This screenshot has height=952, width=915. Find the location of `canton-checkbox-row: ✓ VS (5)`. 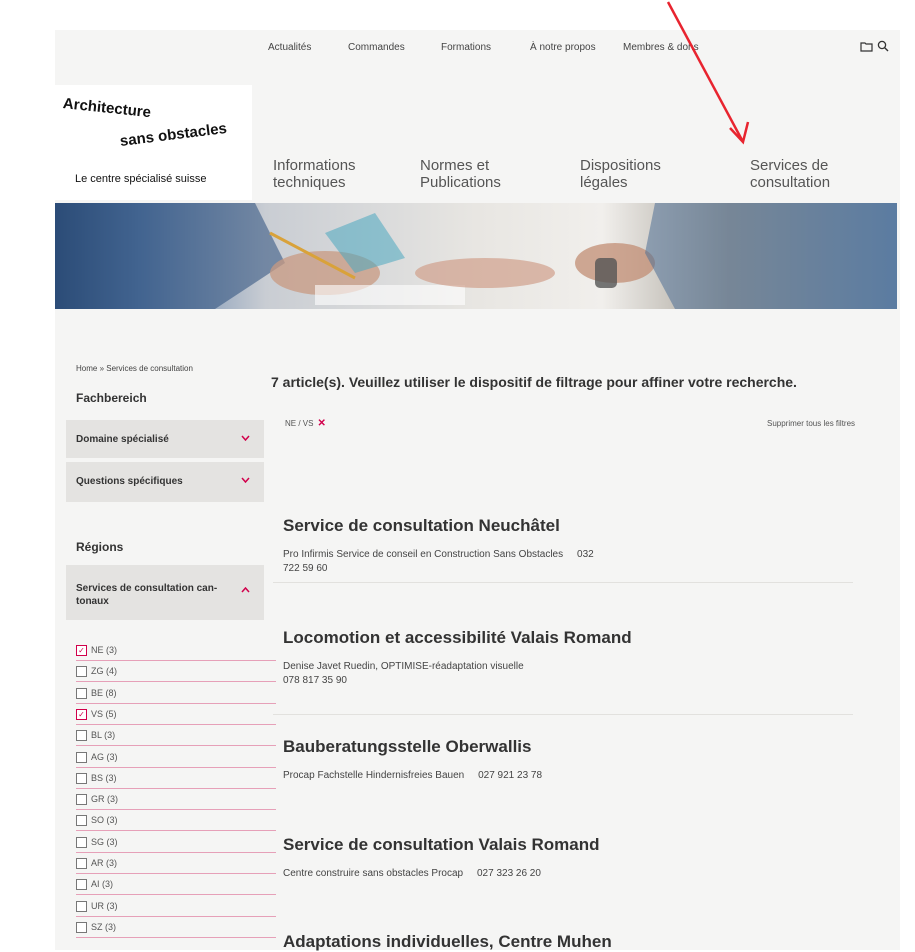

canton-checkbox-row: ✓ VS (5) is located at coordinates (176, 714).